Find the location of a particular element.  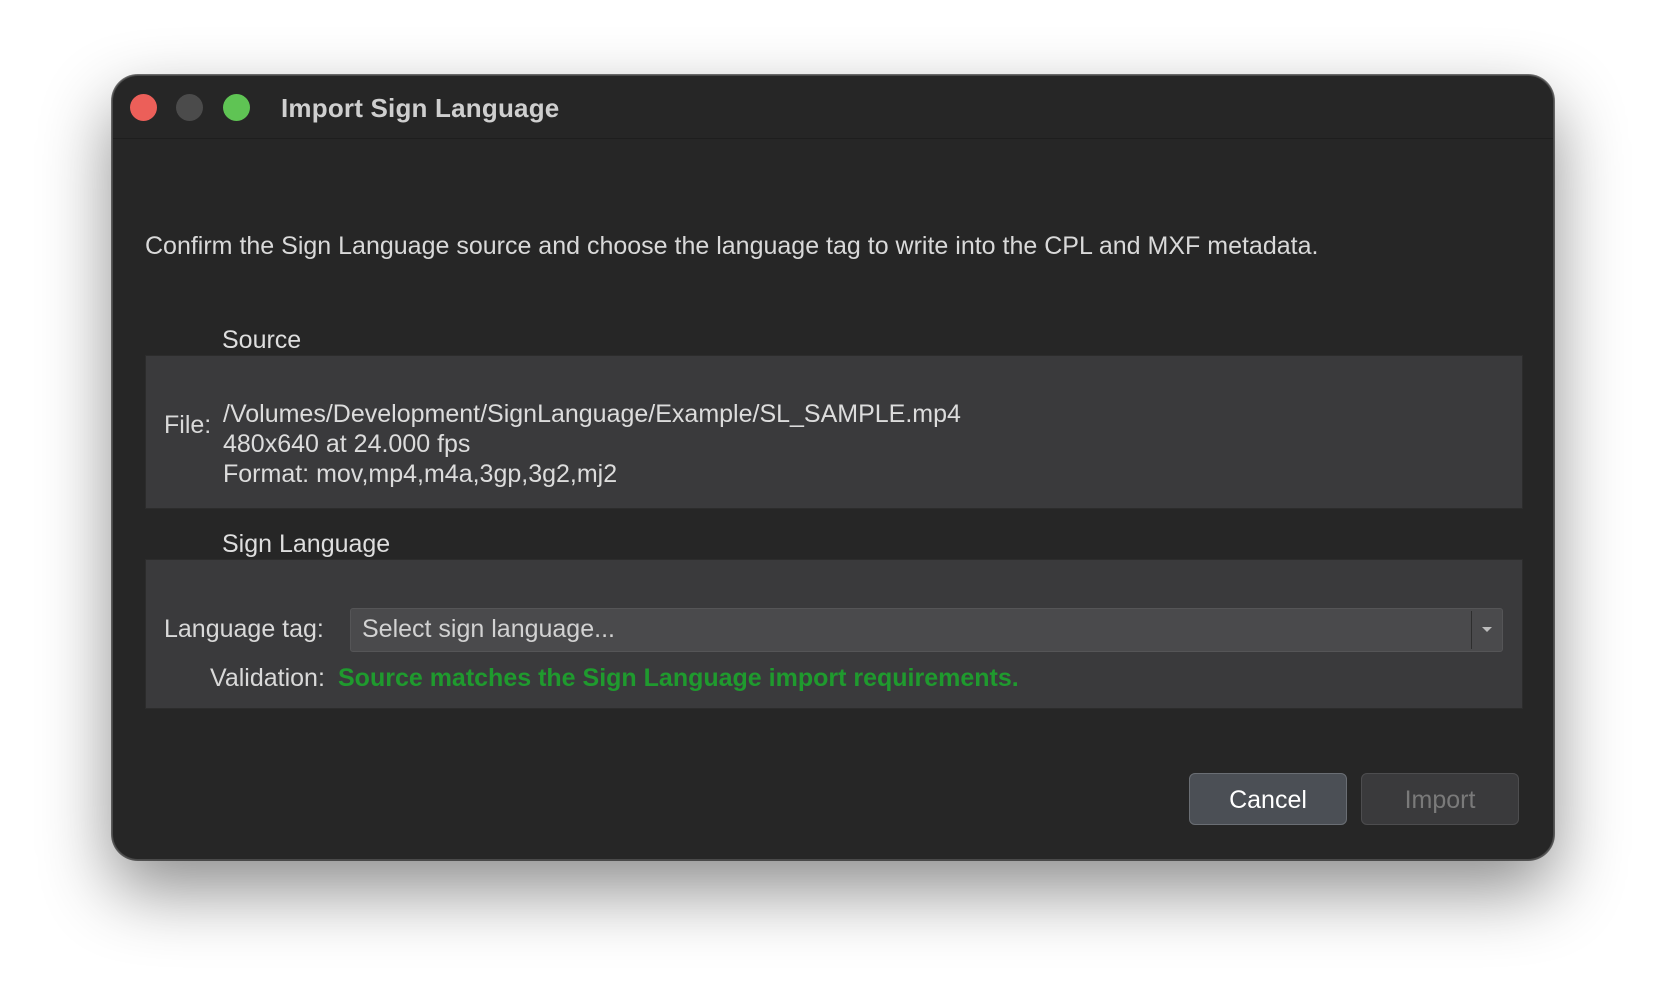

minimize-window-icon is located at coordinates (189, 107).